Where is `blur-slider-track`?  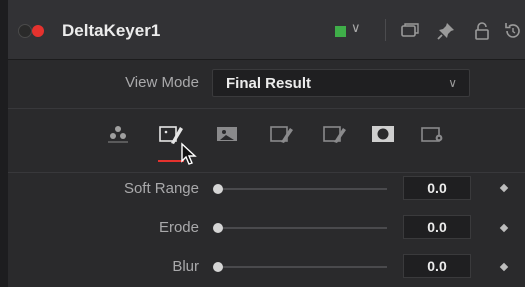
blur-slider-track is located at coordinates (303, 267).